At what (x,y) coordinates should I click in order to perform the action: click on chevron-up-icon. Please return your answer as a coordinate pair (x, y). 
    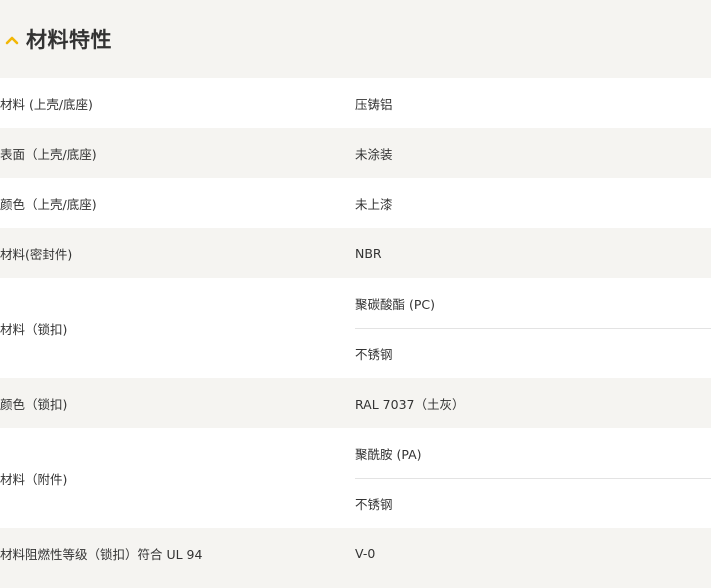
    Looking at the image, I should click on (12, 40).